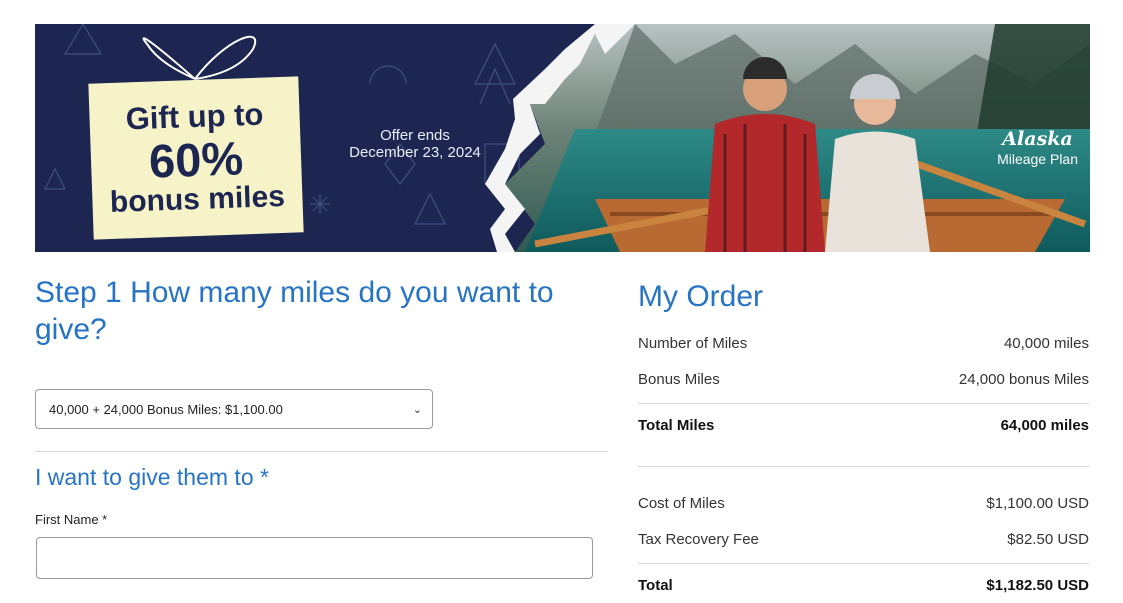  Describe the element at coordinates (417, 409) in the screenshot. I see `chevron-down-icon: ⌄` at that location.